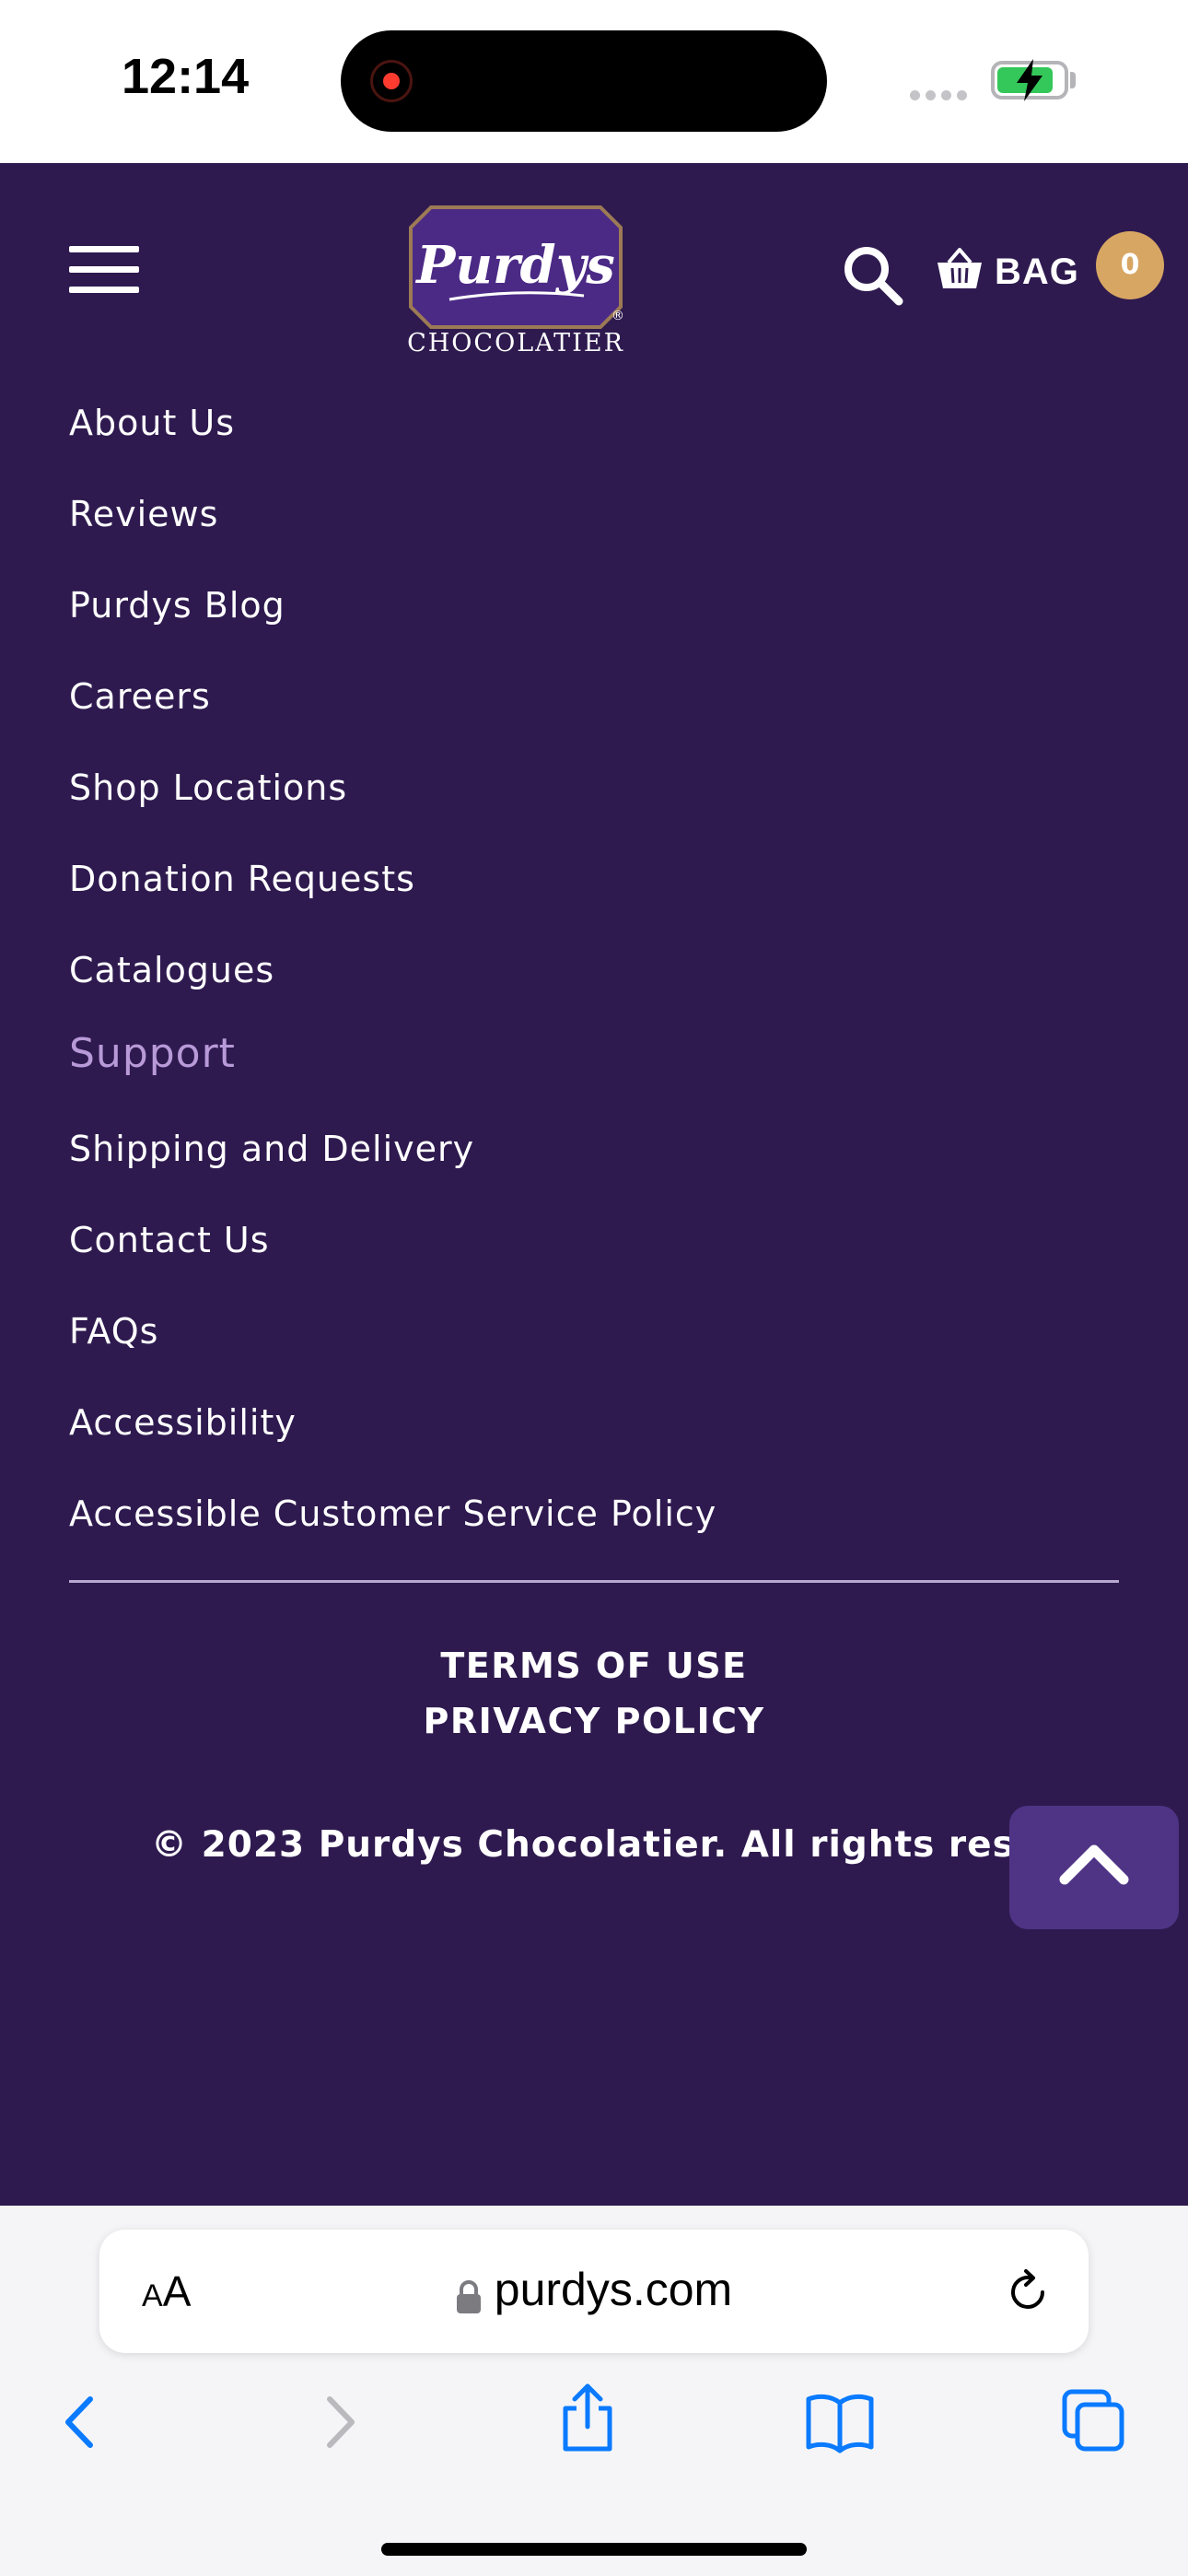 The image size is (1188, 2576). Describe the element at coordinates (613, 2289) in the screenshot. I see `url-text: purdys.com` at that location.